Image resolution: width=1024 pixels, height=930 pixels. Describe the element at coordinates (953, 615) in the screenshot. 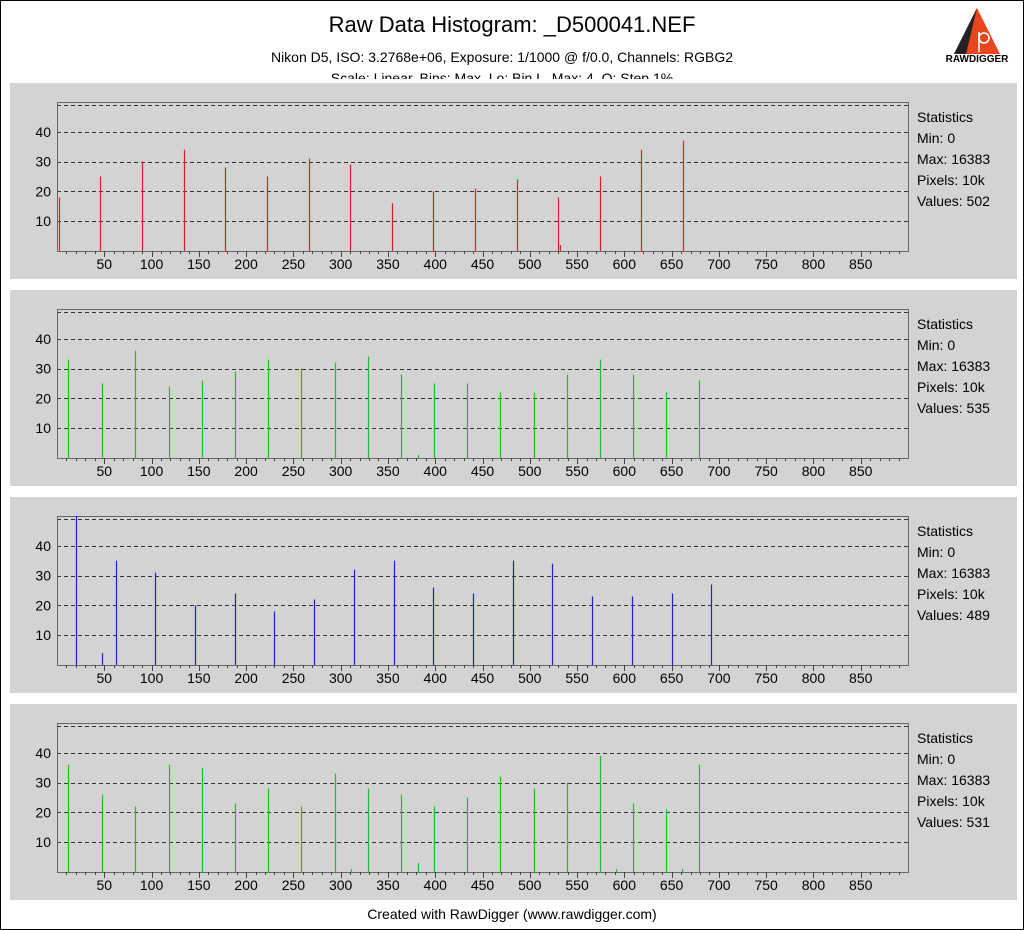

I see `stats-values: Values: 489` at that location.